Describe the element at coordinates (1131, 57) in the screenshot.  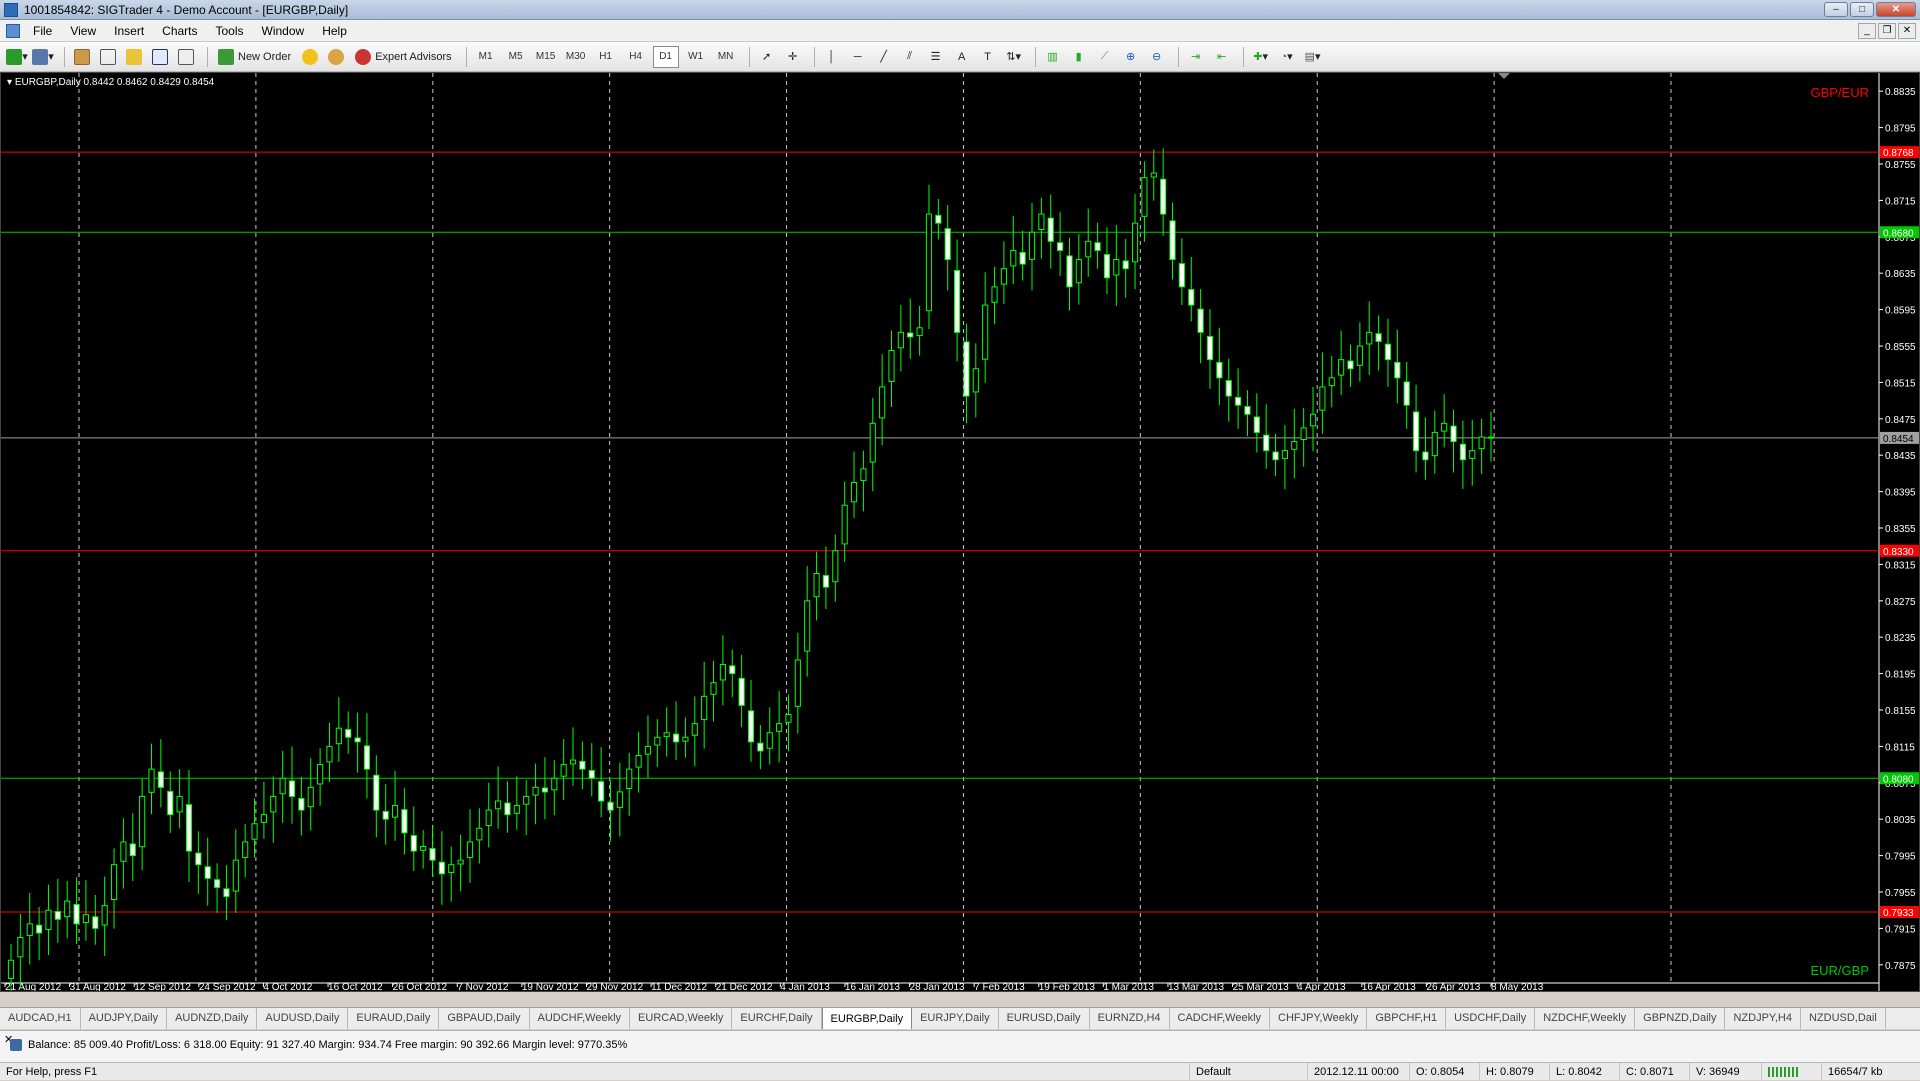
I see `zoom-in-button: ⊕` at that location.